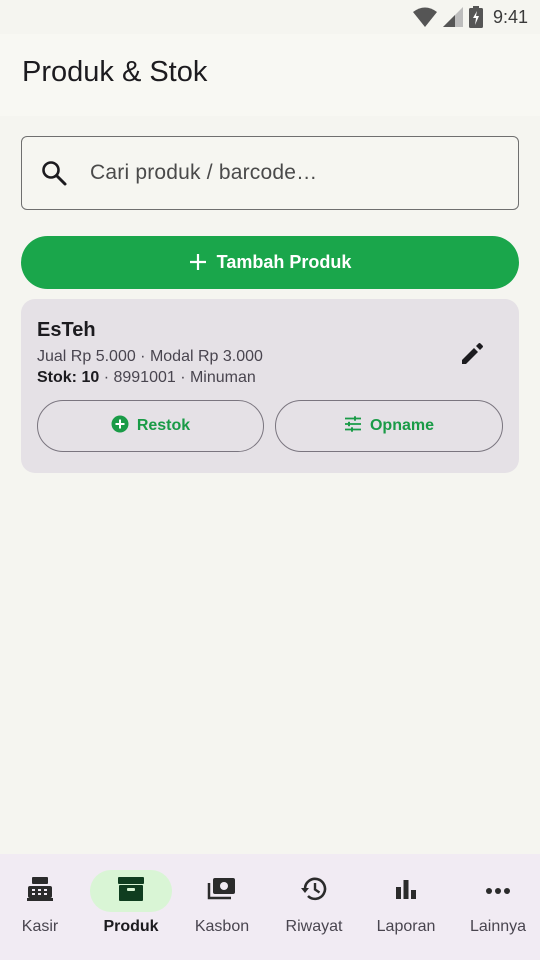  Describe the element at coordinates (498, 926) in the screenshot. I see `nav-label: Lainnya` at that location.